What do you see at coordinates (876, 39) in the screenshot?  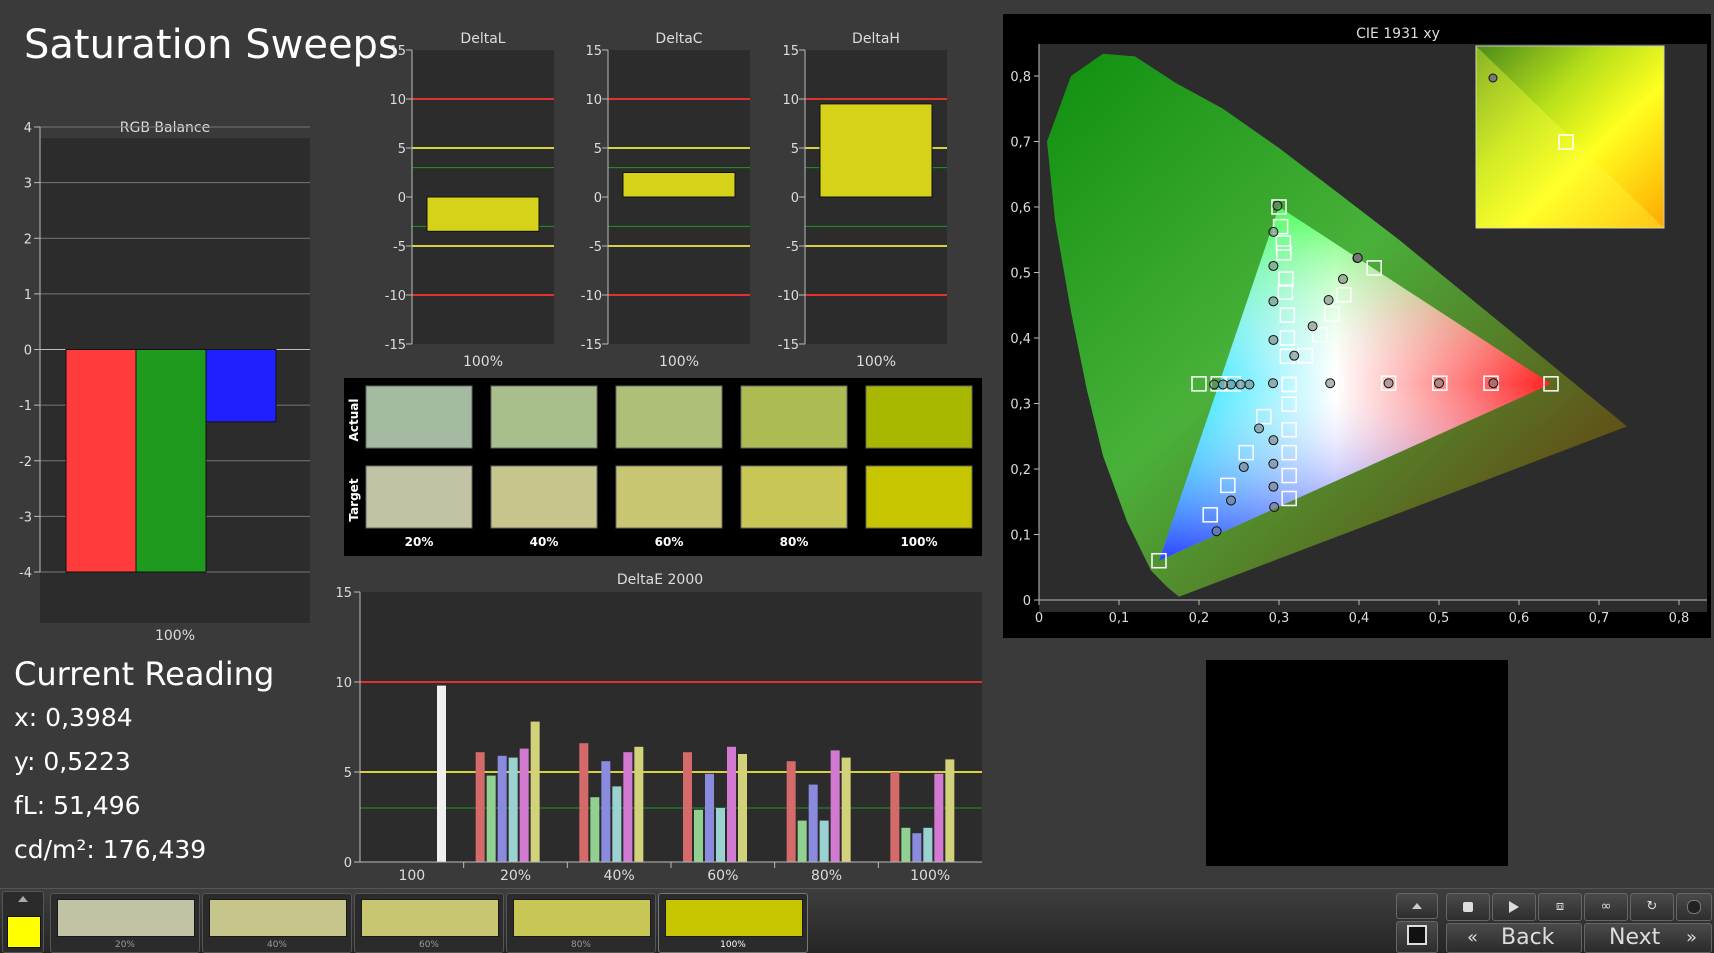 I see `delta-chart-title: DeltaH` at bounding box center [876, 39].